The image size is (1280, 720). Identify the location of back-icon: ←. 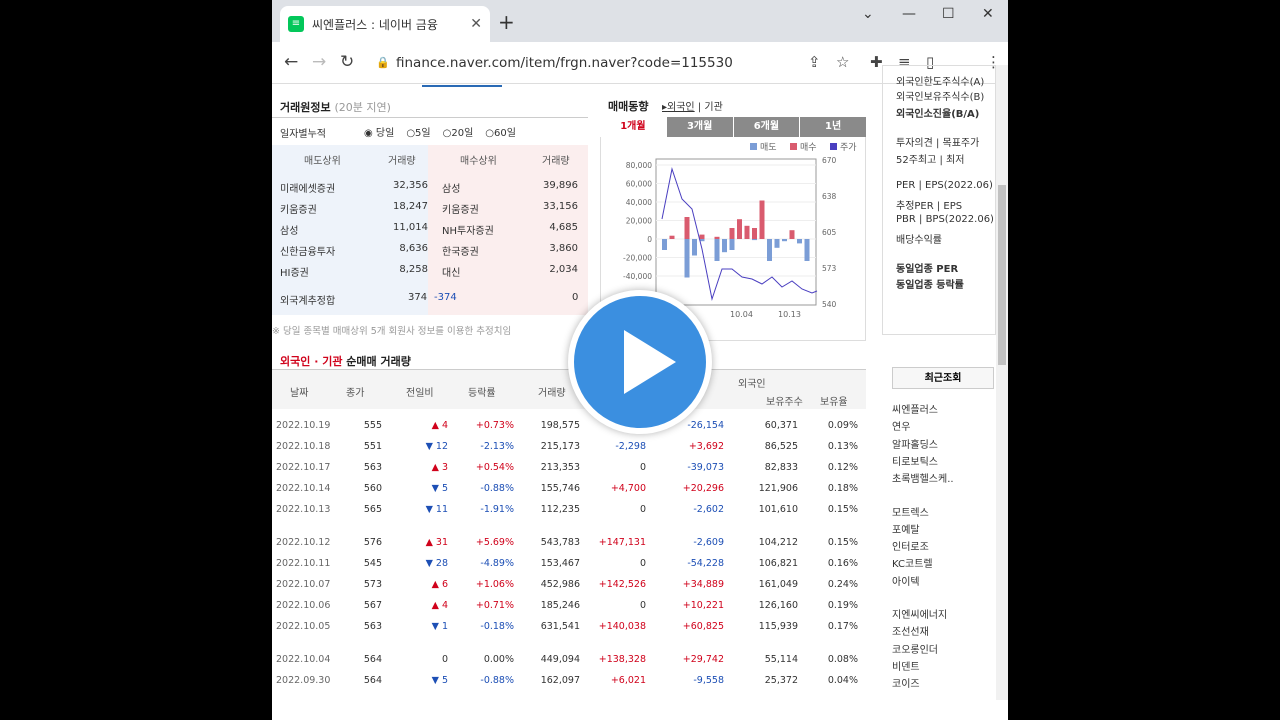
(291, 62).